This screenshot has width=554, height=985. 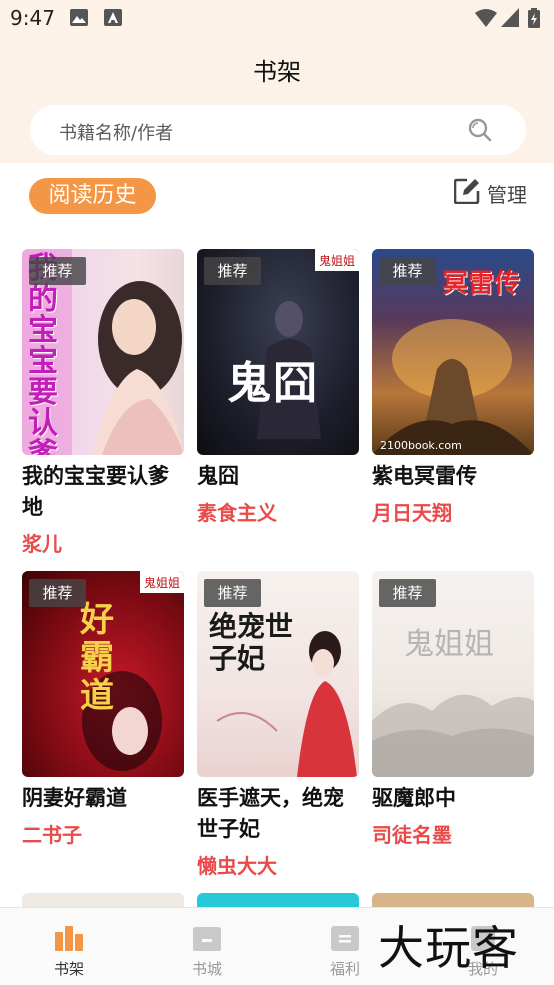 What do you see at coordinates (453, 674) in the screenshot?
I see `book-cover: 鬼姐姐 推荐` at bounding box center [453, 674].